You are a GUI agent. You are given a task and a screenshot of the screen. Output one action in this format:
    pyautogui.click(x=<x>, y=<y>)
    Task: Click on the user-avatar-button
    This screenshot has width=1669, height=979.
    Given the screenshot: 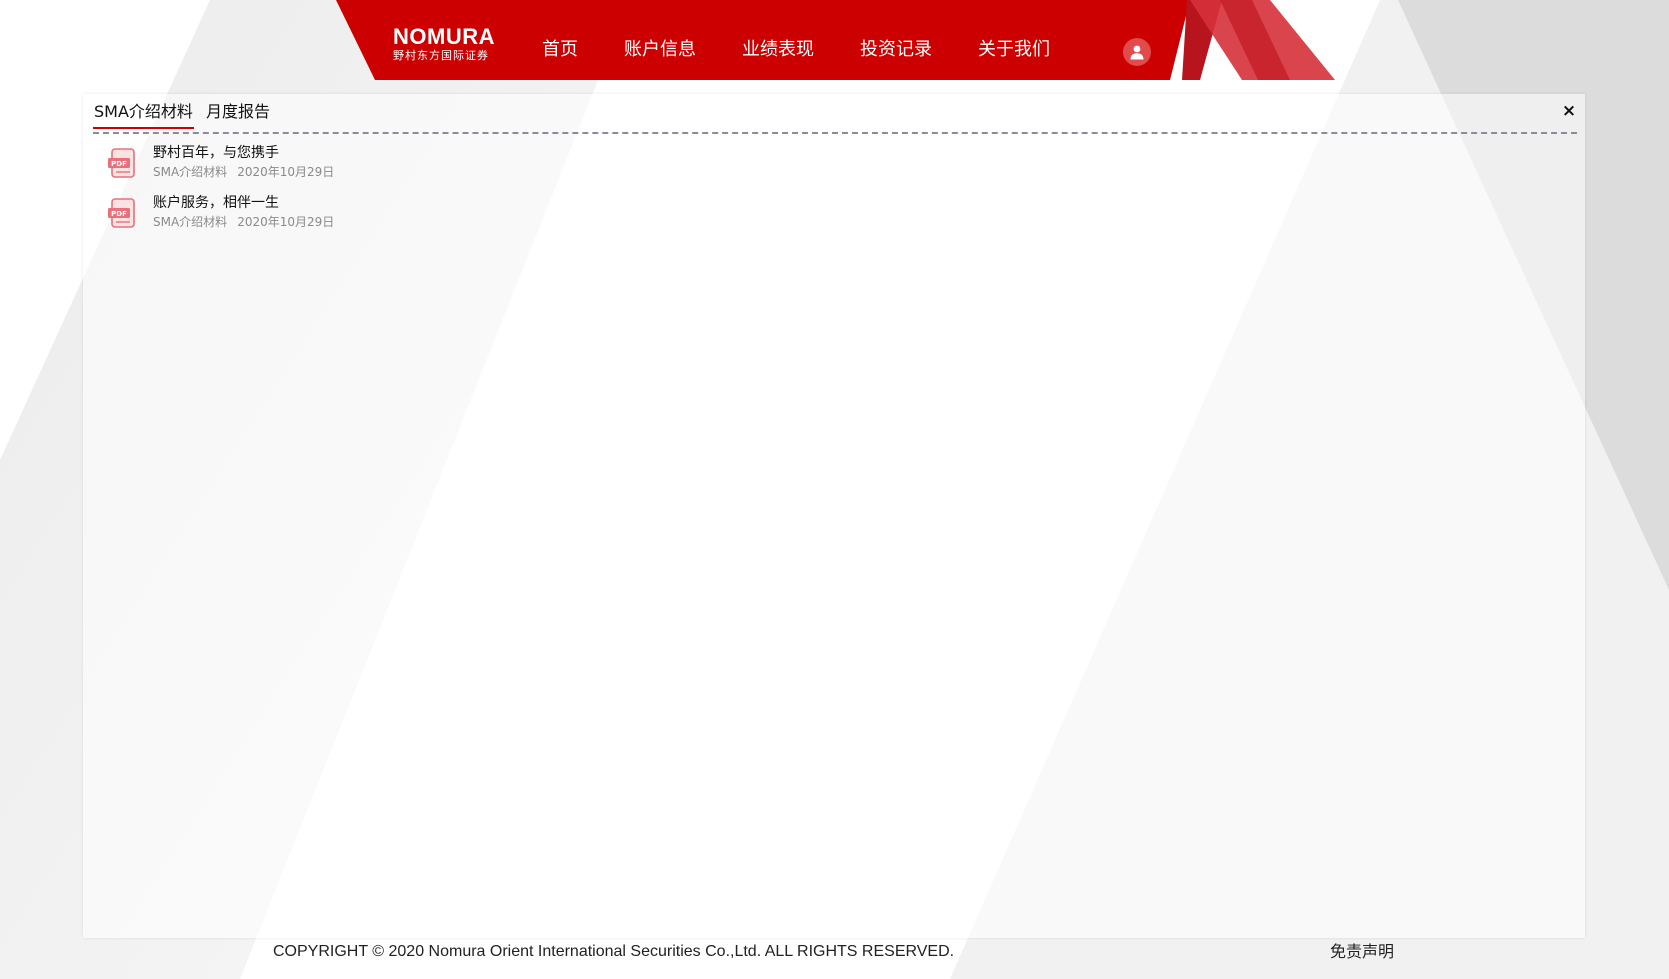 What is the action you would take?
    pyautogui.click(x=1137, y=52)
    